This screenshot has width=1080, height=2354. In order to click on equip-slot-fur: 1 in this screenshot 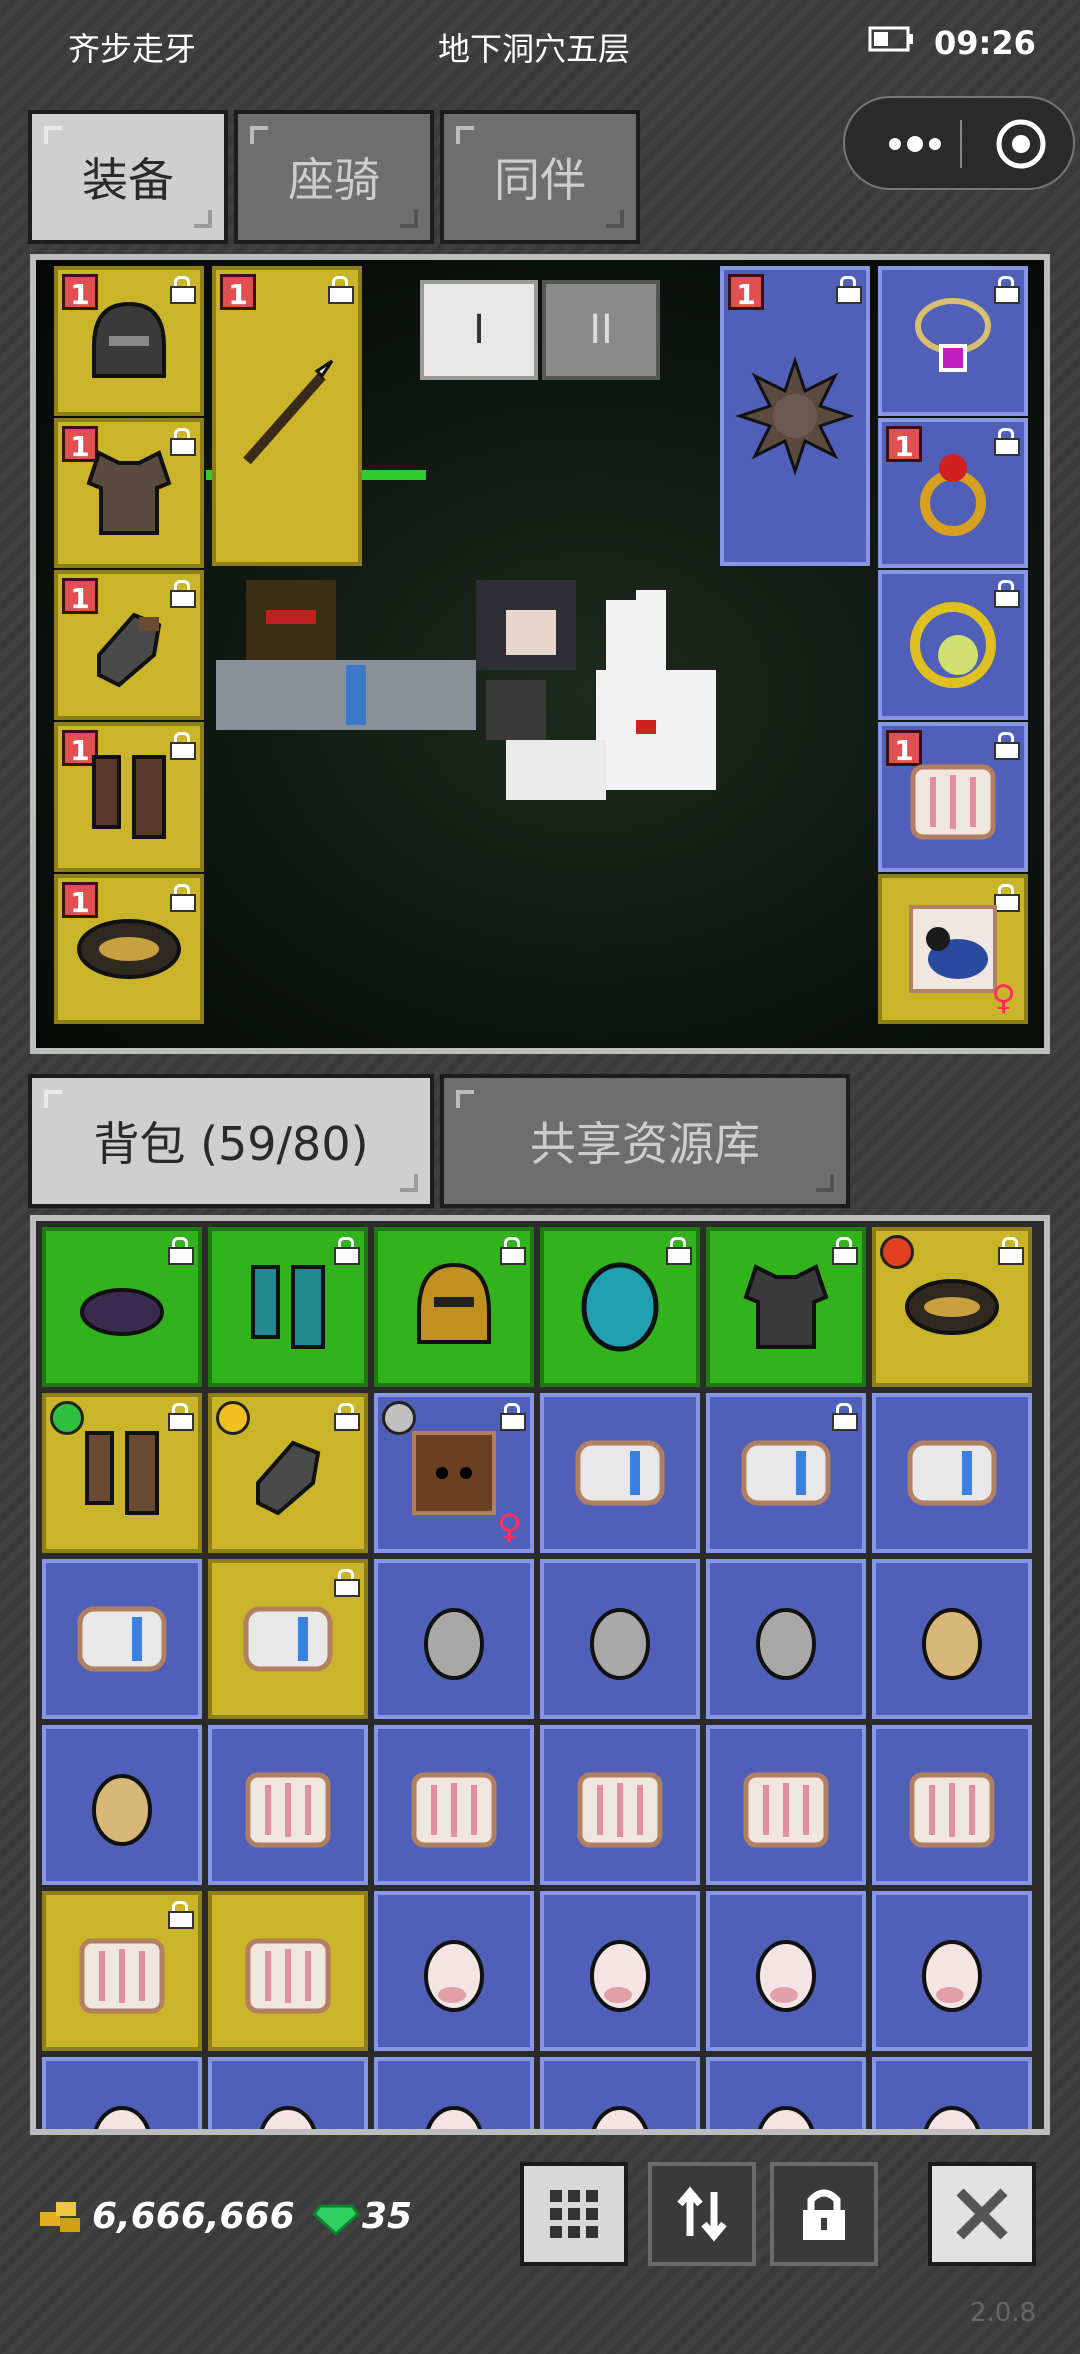, I will do `click(953, 797)`.